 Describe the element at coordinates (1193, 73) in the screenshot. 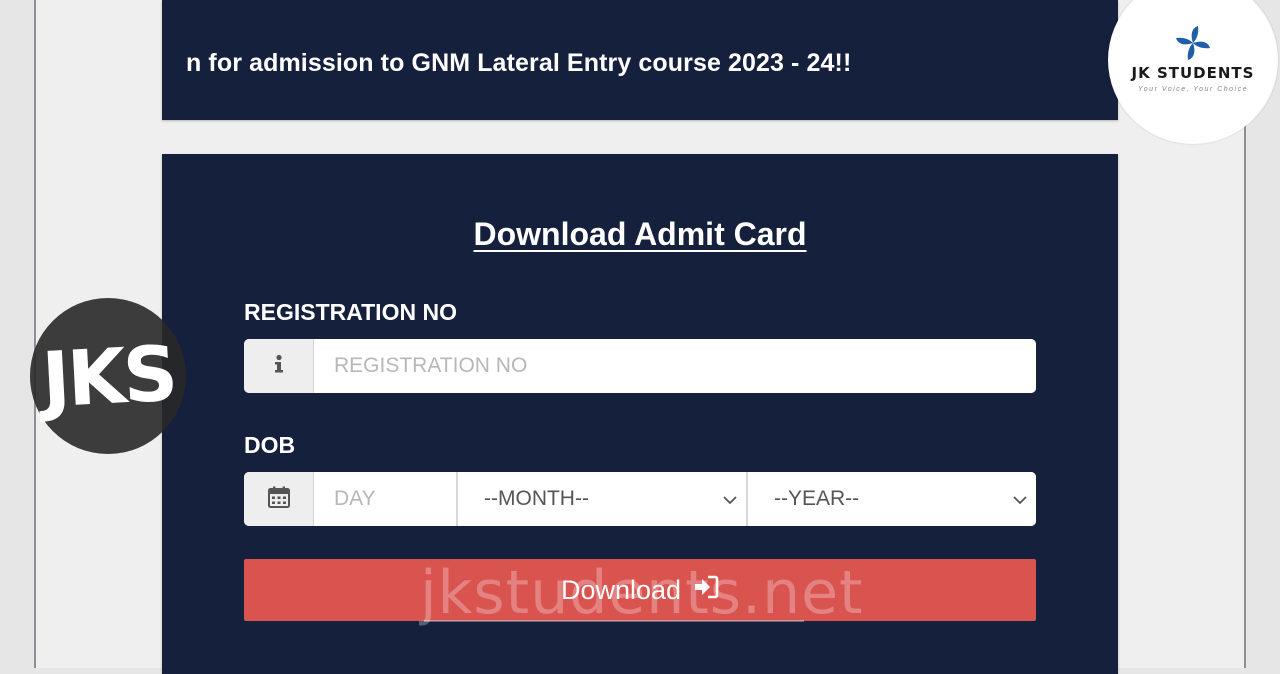

I see `logo-name: JK STUDENTS` at that location.